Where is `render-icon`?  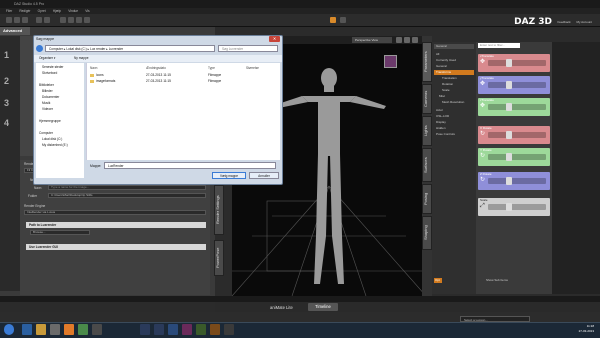
render-icon is located at coordinates (333, 20).